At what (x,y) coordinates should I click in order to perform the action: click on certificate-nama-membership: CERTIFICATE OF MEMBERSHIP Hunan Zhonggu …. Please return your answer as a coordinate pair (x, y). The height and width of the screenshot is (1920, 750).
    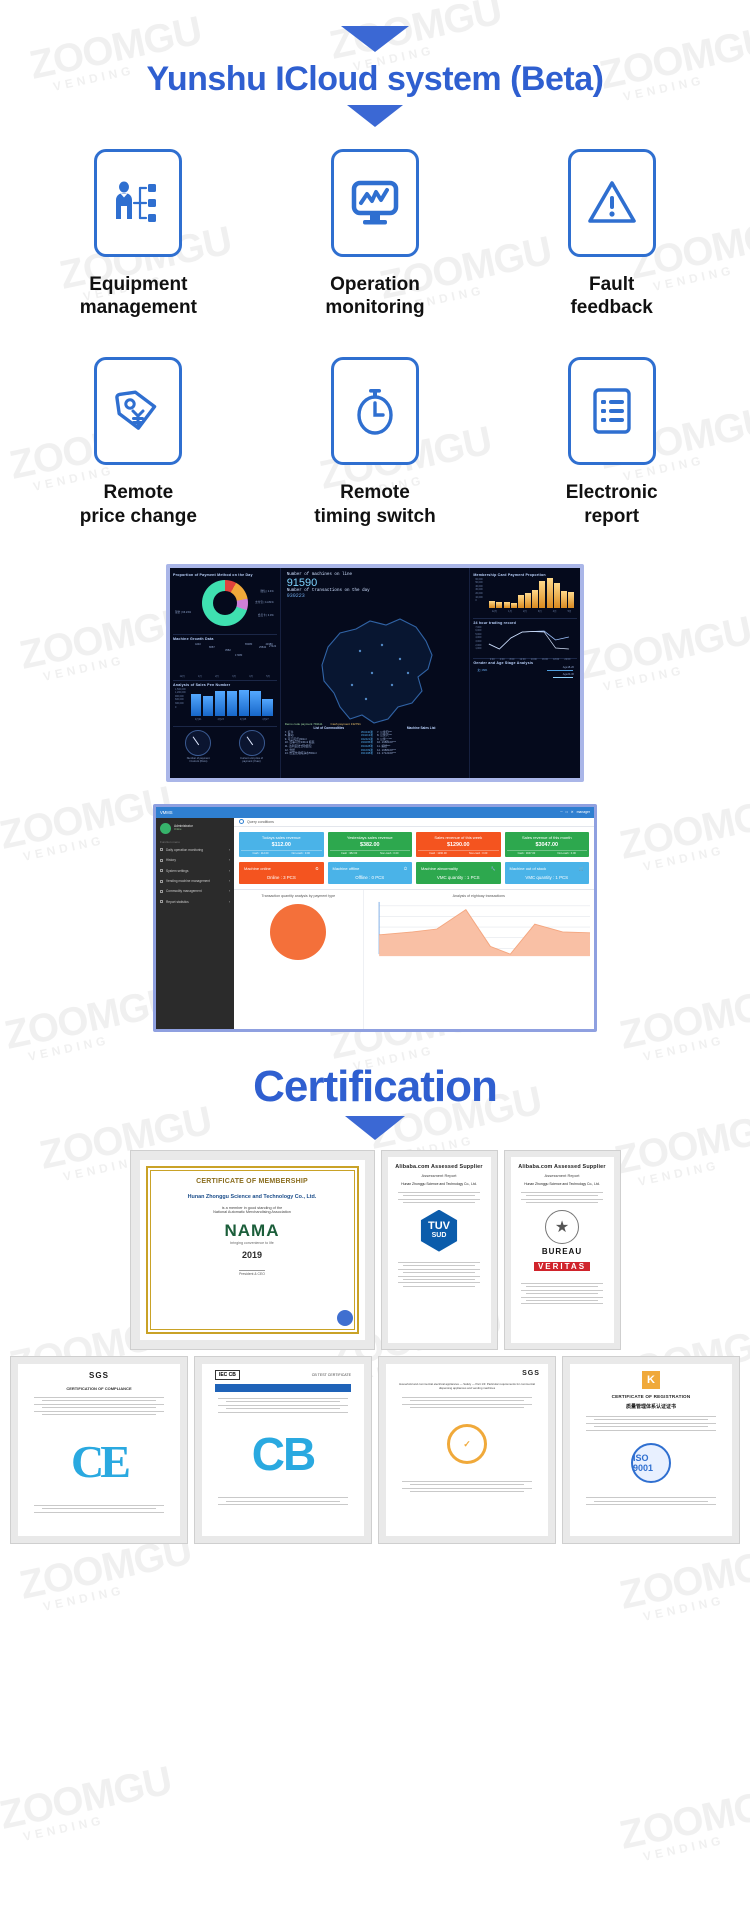
    Looking at the image, I should click on (252, 1249).